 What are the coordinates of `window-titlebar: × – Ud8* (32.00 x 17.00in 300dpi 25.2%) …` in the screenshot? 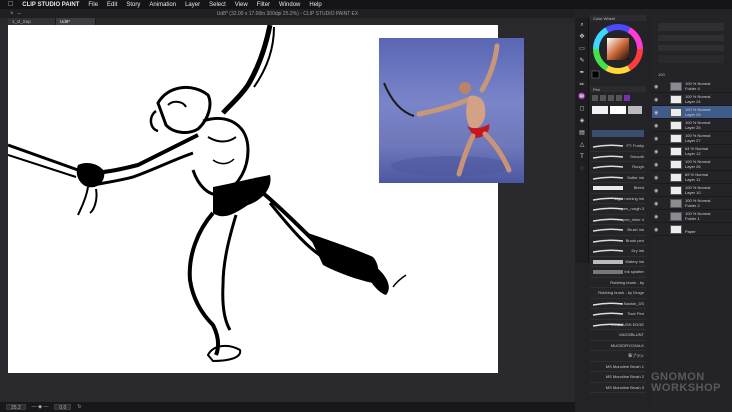 It's located at (287, 13).